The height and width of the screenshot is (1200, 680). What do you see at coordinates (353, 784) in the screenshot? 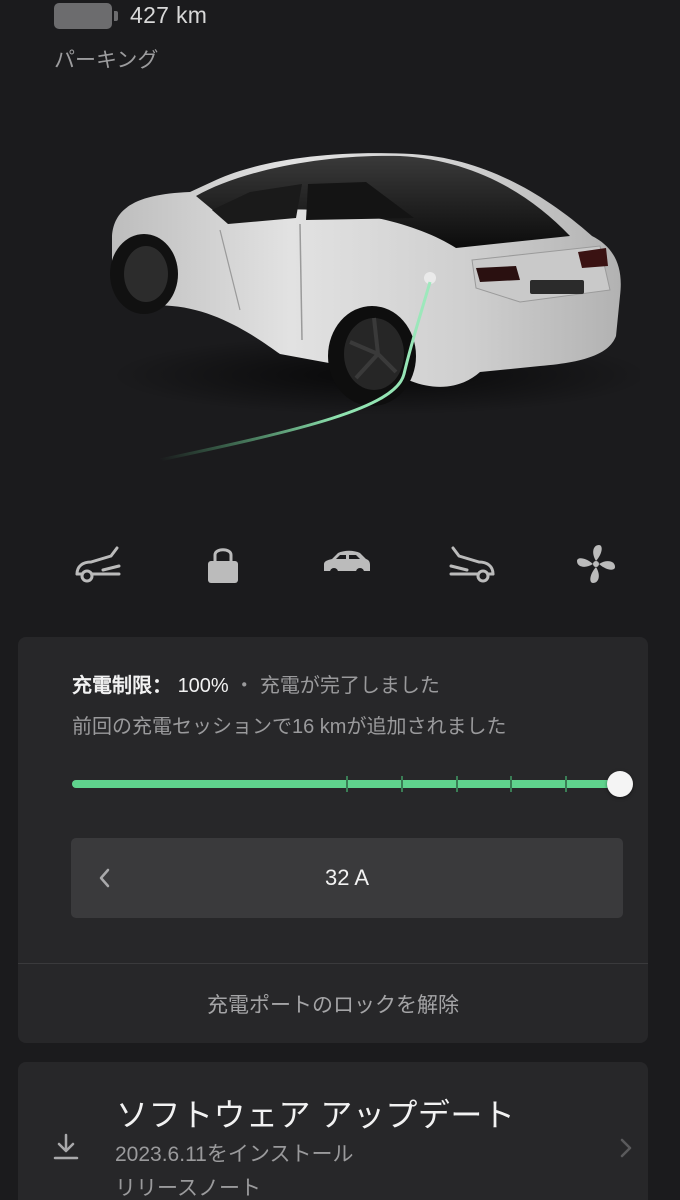
I see `charge-limit-slider` at bounding box center [353, 784].